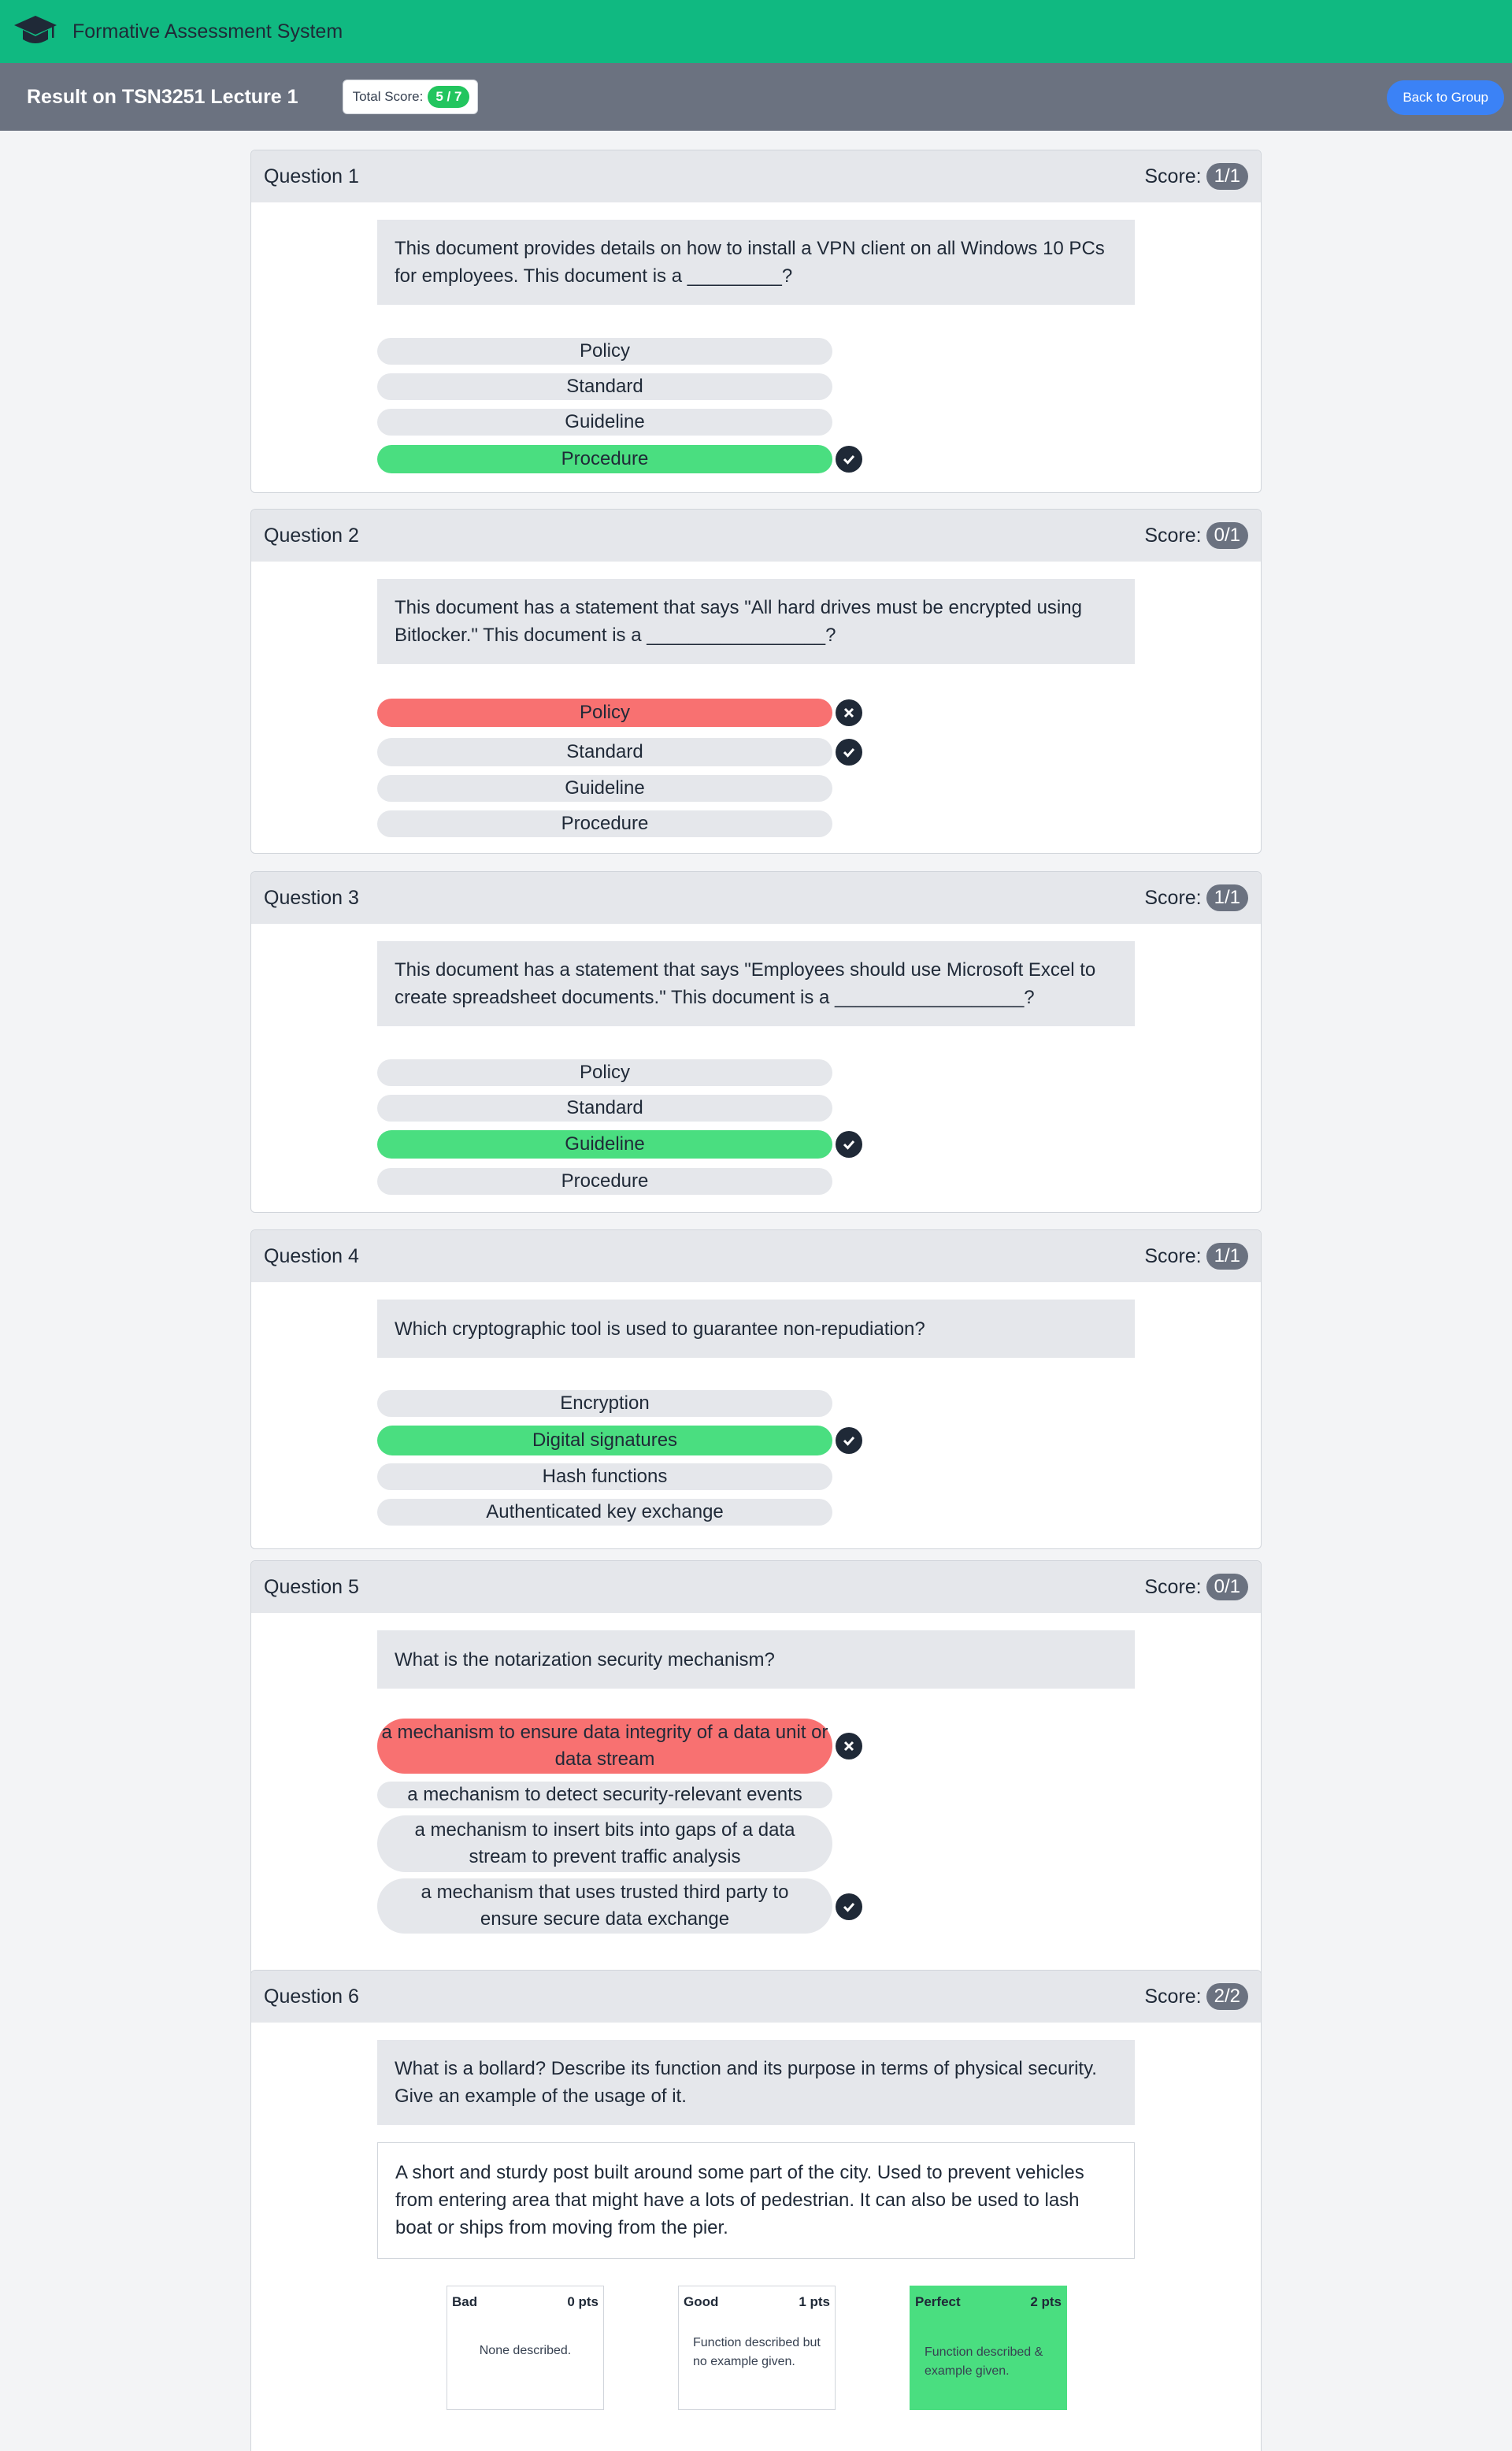 This screenshot has height=2451, width=1512. Describe the element at coordinates (604, 1144) in the screenshot. I see `option-correct: Guideline` at that location.